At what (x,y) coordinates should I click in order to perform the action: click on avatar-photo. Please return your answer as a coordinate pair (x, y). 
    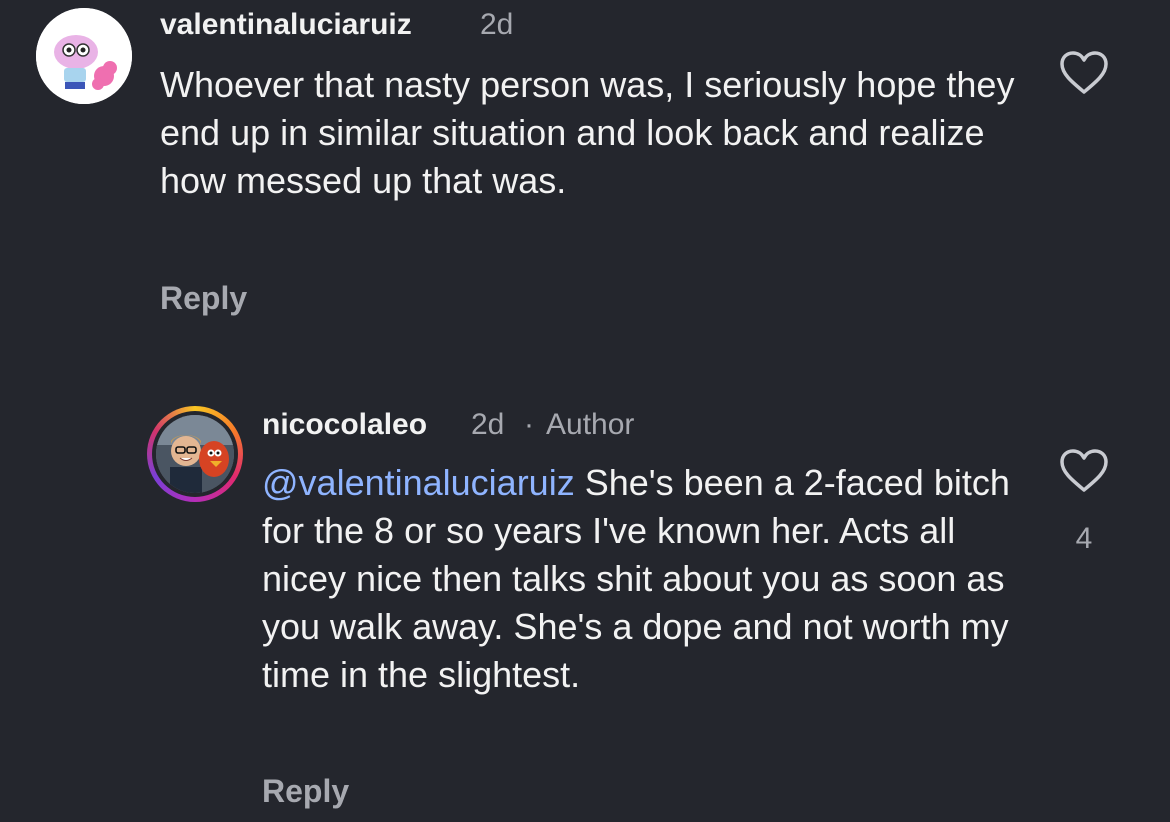
    Looking at the image, I should click on (195, 454).